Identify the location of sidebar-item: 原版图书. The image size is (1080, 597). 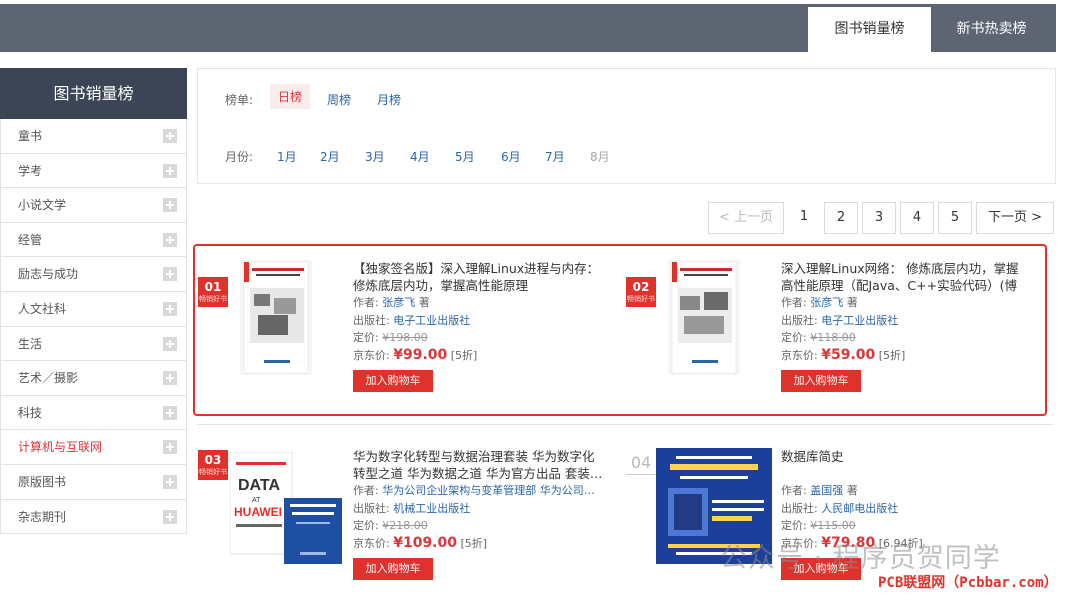
(93, 482).